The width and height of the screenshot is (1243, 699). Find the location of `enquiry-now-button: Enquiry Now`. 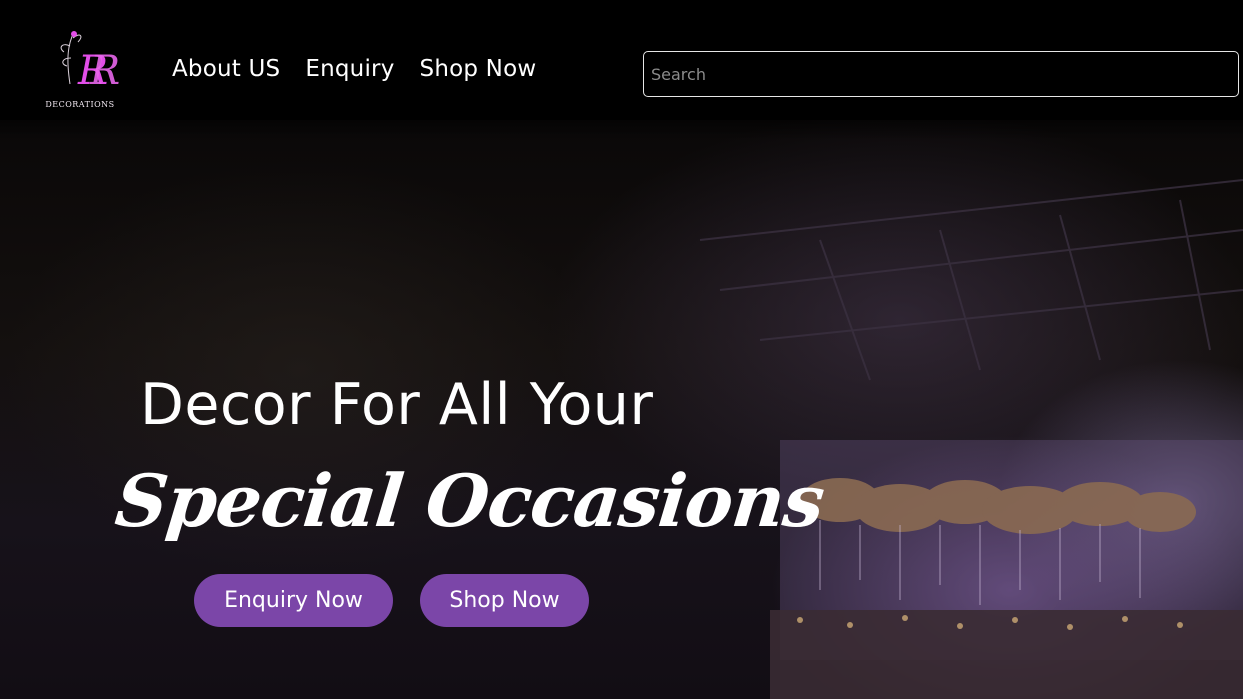

enquiry-now-button: Enquiry Now is located at coordinates (293, 600).